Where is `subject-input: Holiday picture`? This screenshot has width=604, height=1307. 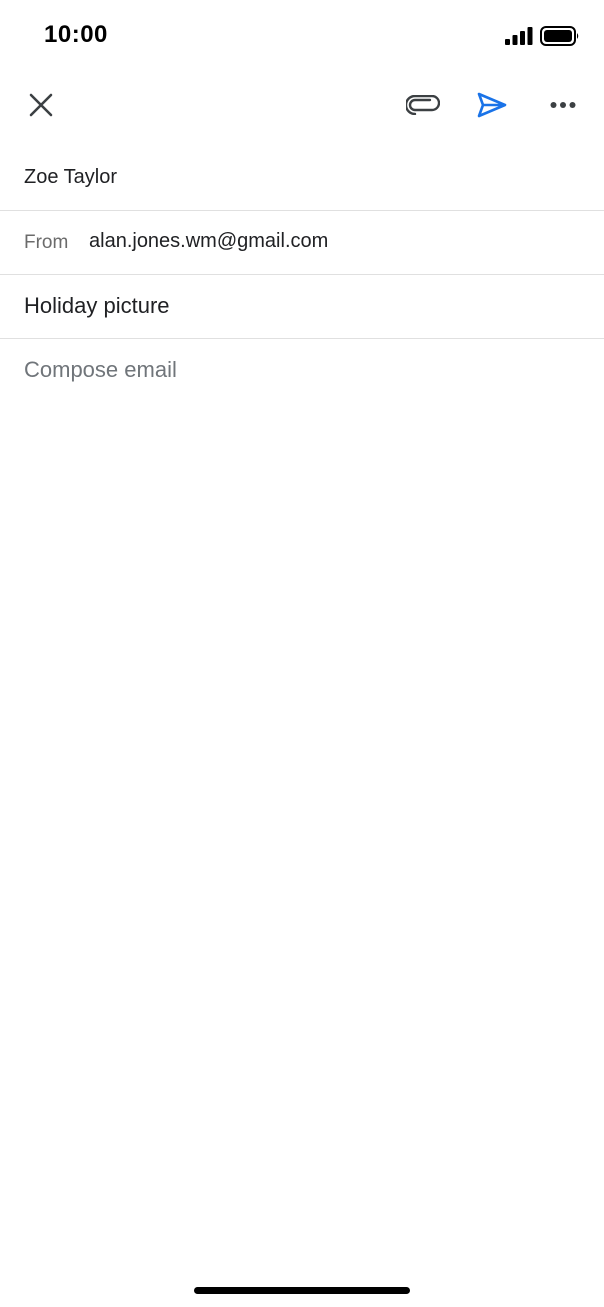 subject-input: Holiday picture is located at coordinates (97, 306).